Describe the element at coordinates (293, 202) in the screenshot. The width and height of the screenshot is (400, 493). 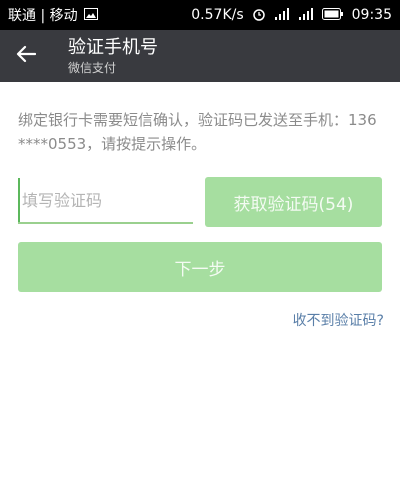
I see `get-code-button: 获取验证码(54)` at that location.